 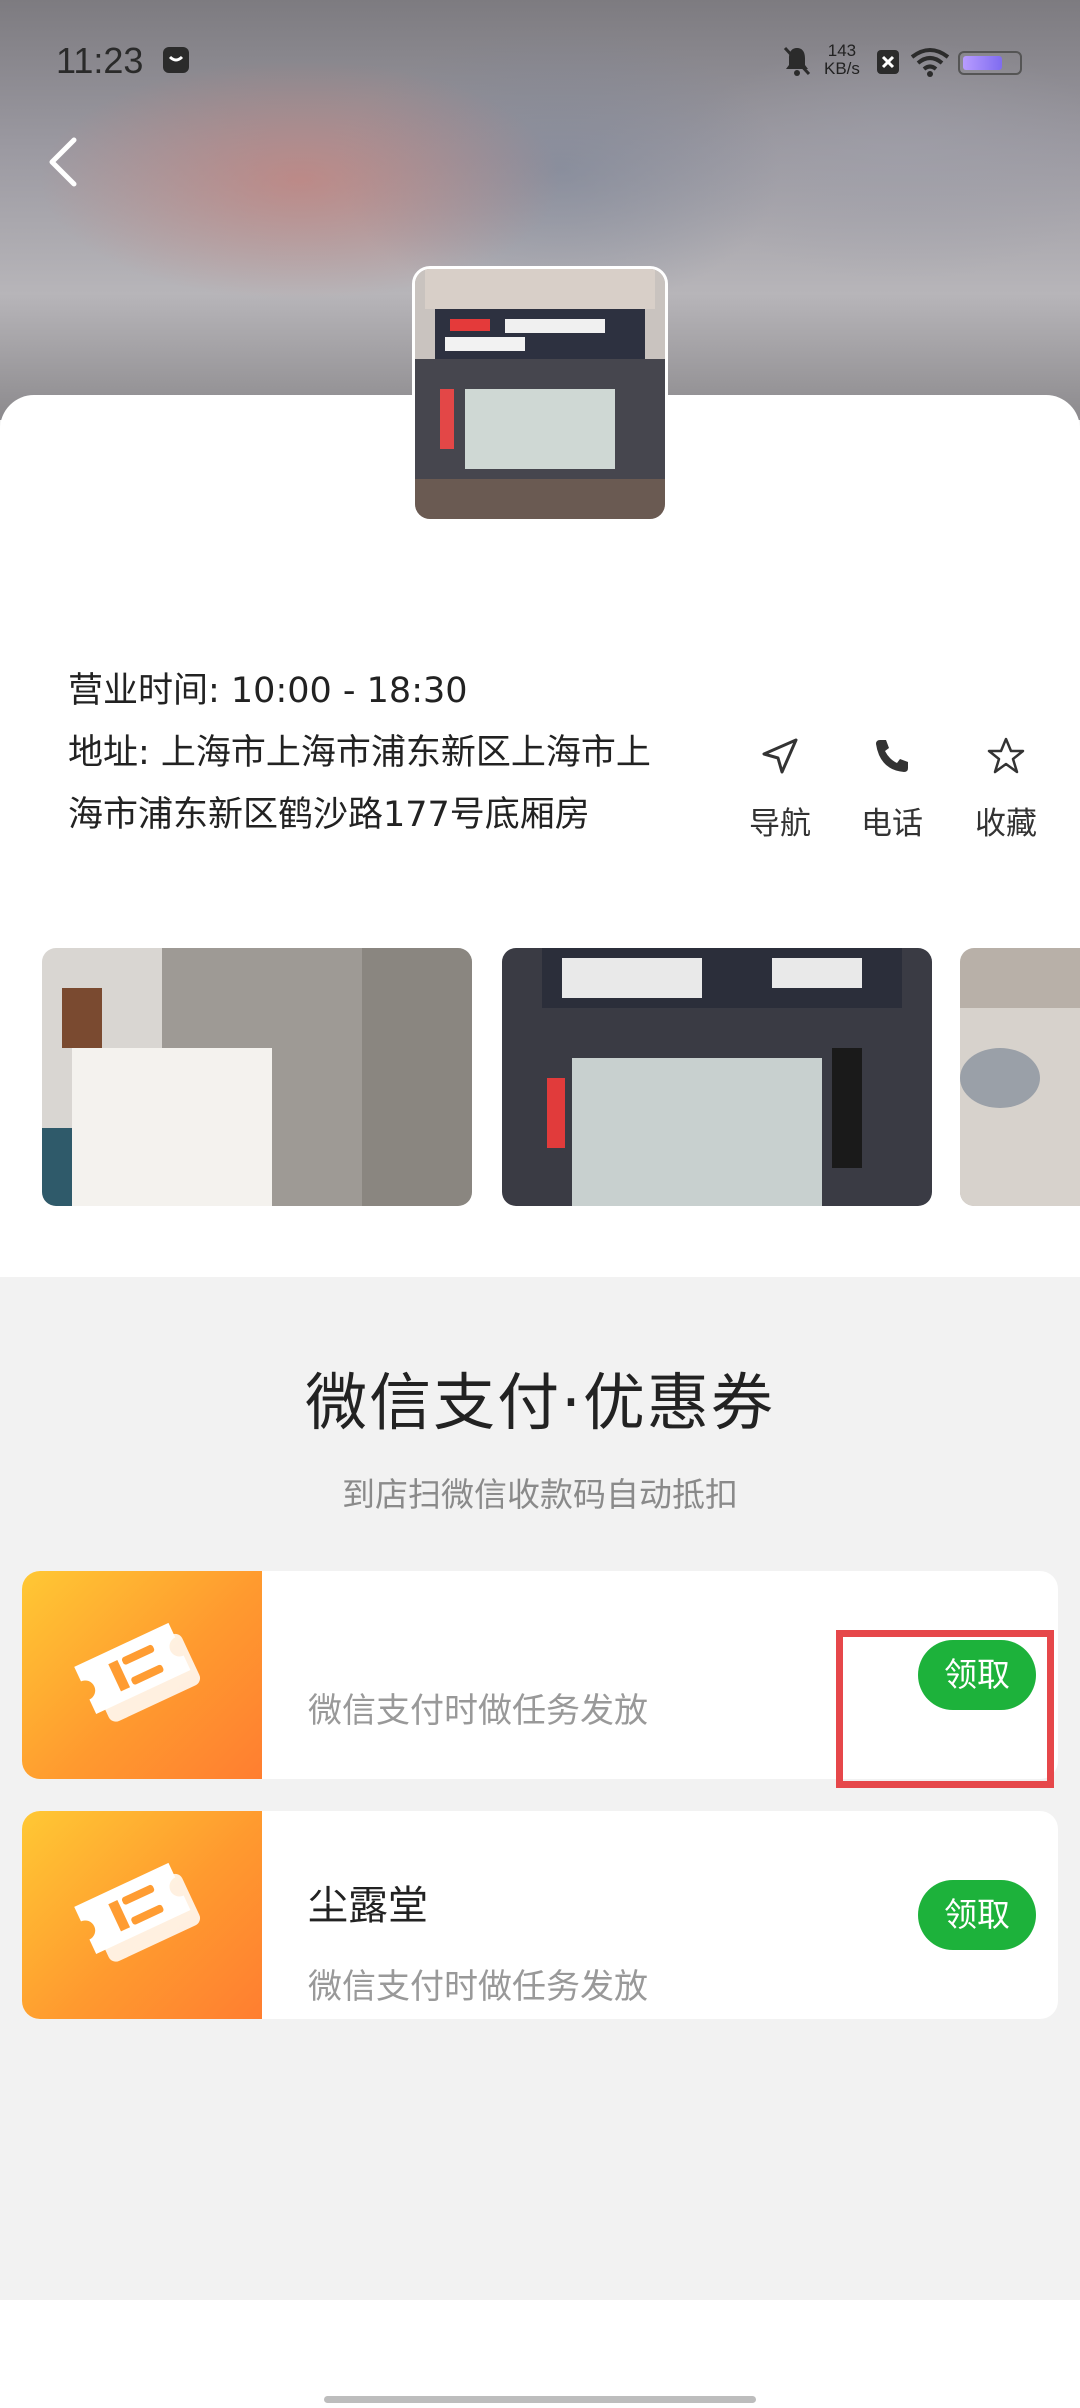 What do you see at coordinates (176, 60) in the screenshot?
I see `notification-icon` at bounding box center [176, 60].